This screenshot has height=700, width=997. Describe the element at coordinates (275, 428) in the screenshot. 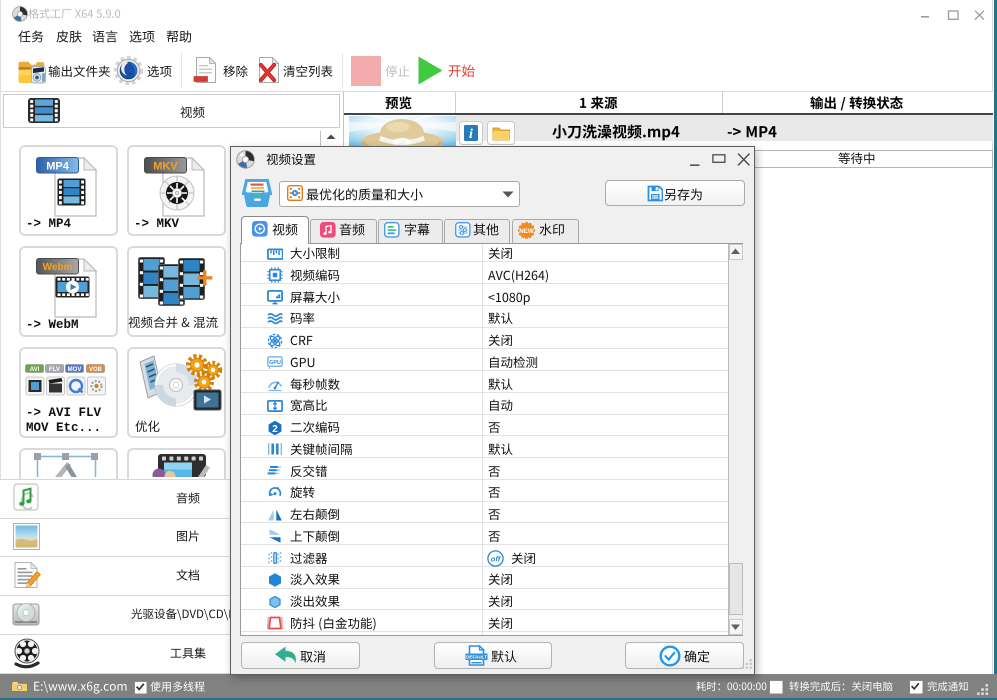

I see `svg-text: 2` at that location.